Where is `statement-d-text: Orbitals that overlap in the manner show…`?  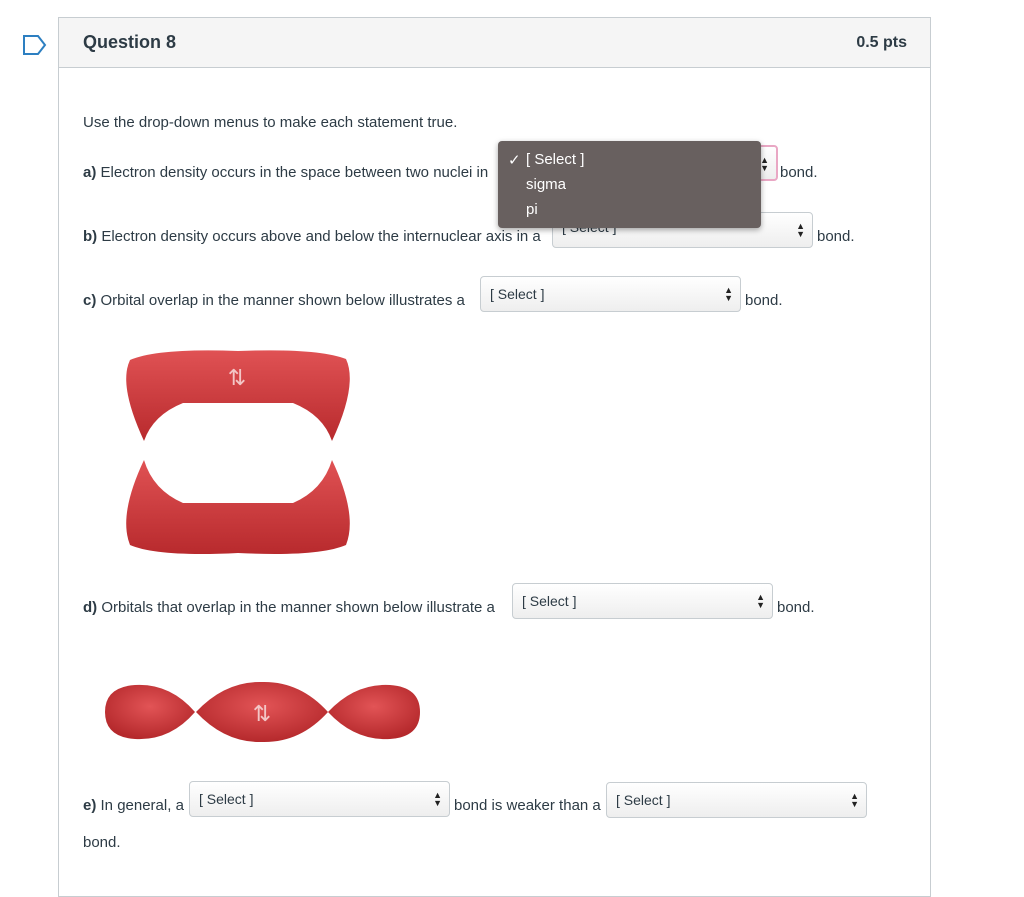
statement-d-text: Orbitals that overlap in the manner show… is located at coordinates (298, 607).